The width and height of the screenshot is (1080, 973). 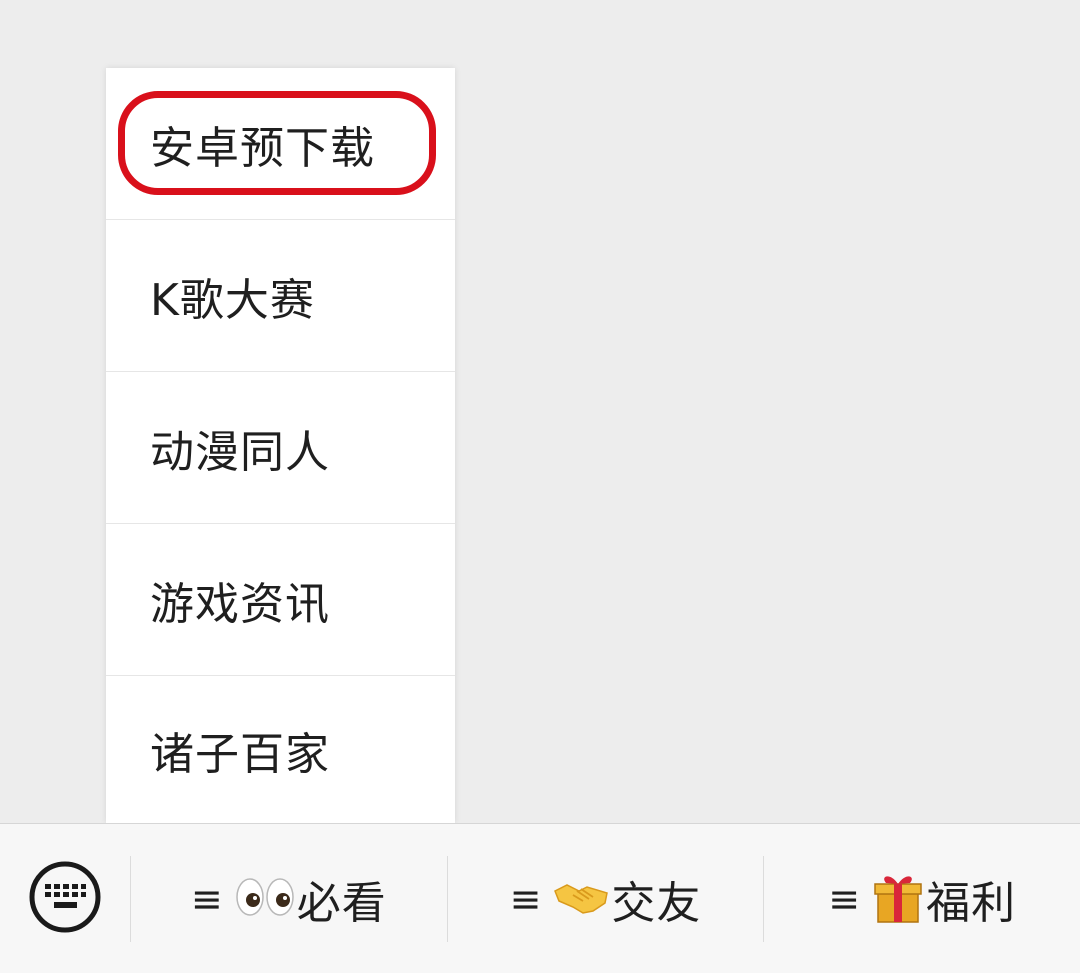 I want to click on eyes-emoji-icon, so click(x=265, y=899).